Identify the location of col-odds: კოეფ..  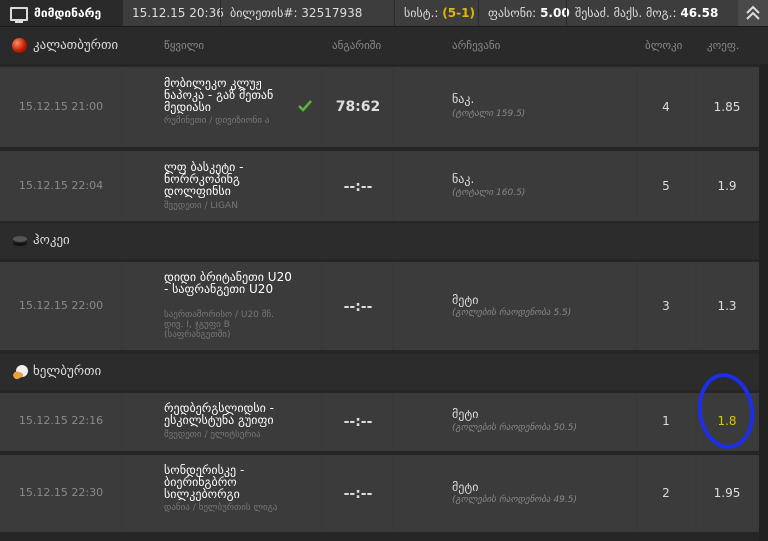
(723, 45).